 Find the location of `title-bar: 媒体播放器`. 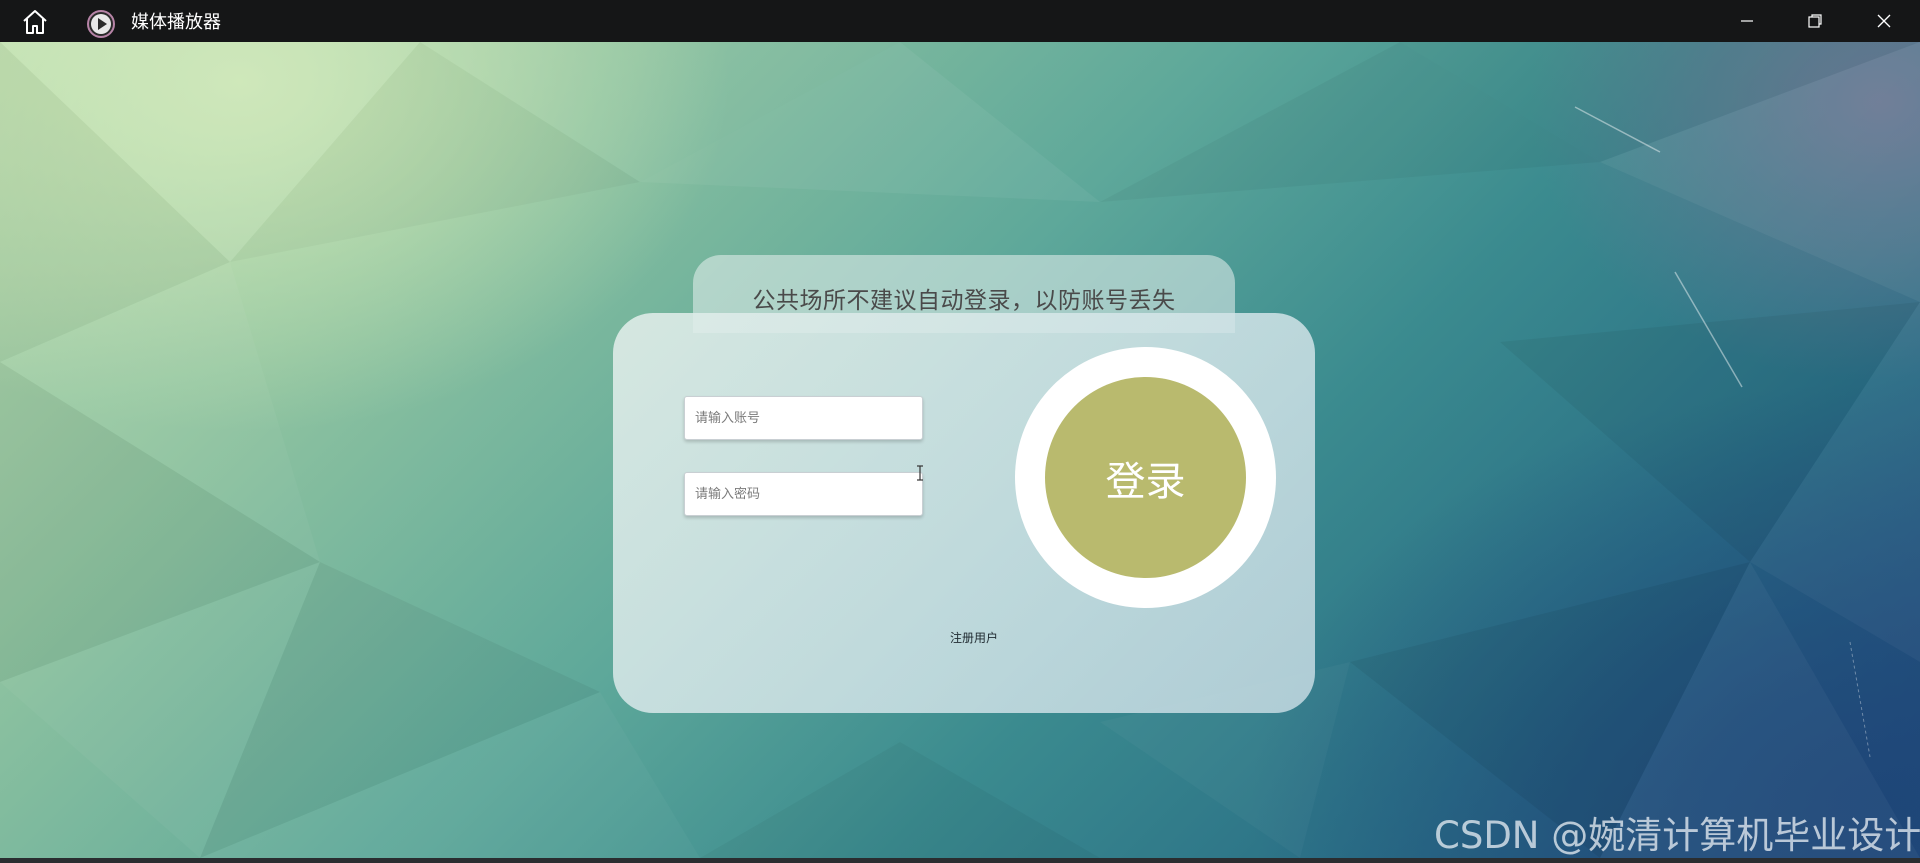

title-bar: 媒体播放器 is located at coordinates (960, 21).